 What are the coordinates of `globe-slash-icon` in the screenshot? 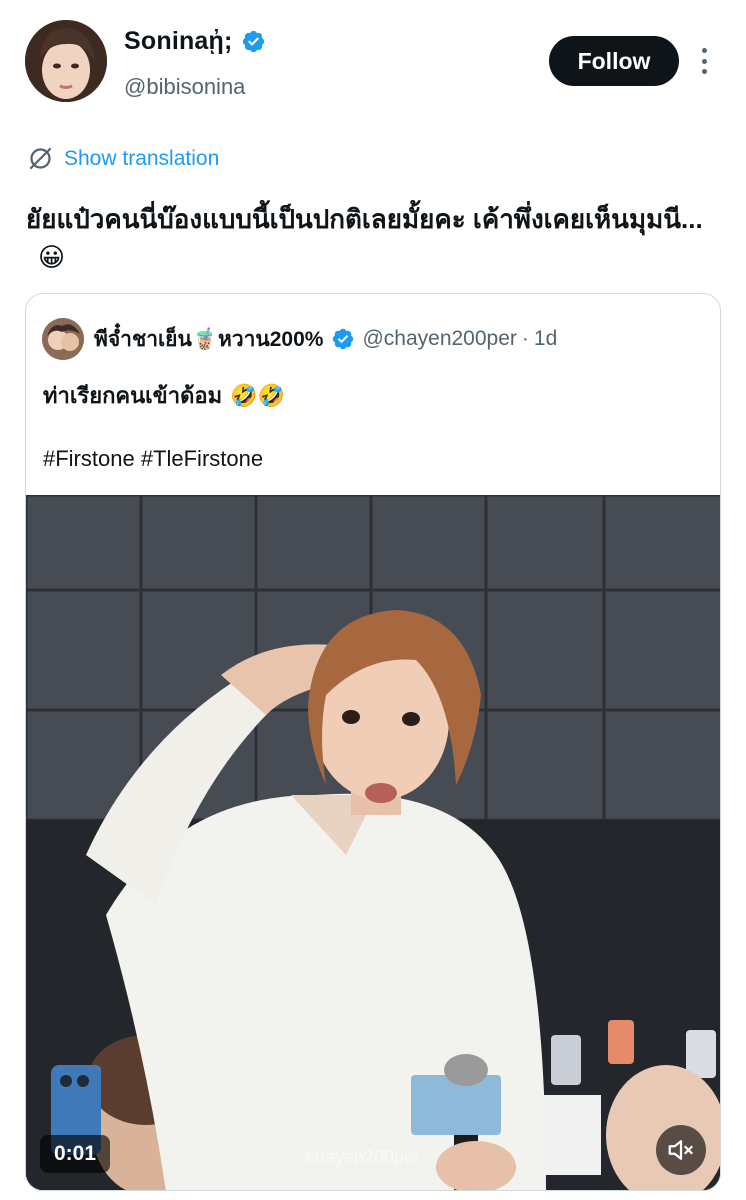 It's located at (40, 158).